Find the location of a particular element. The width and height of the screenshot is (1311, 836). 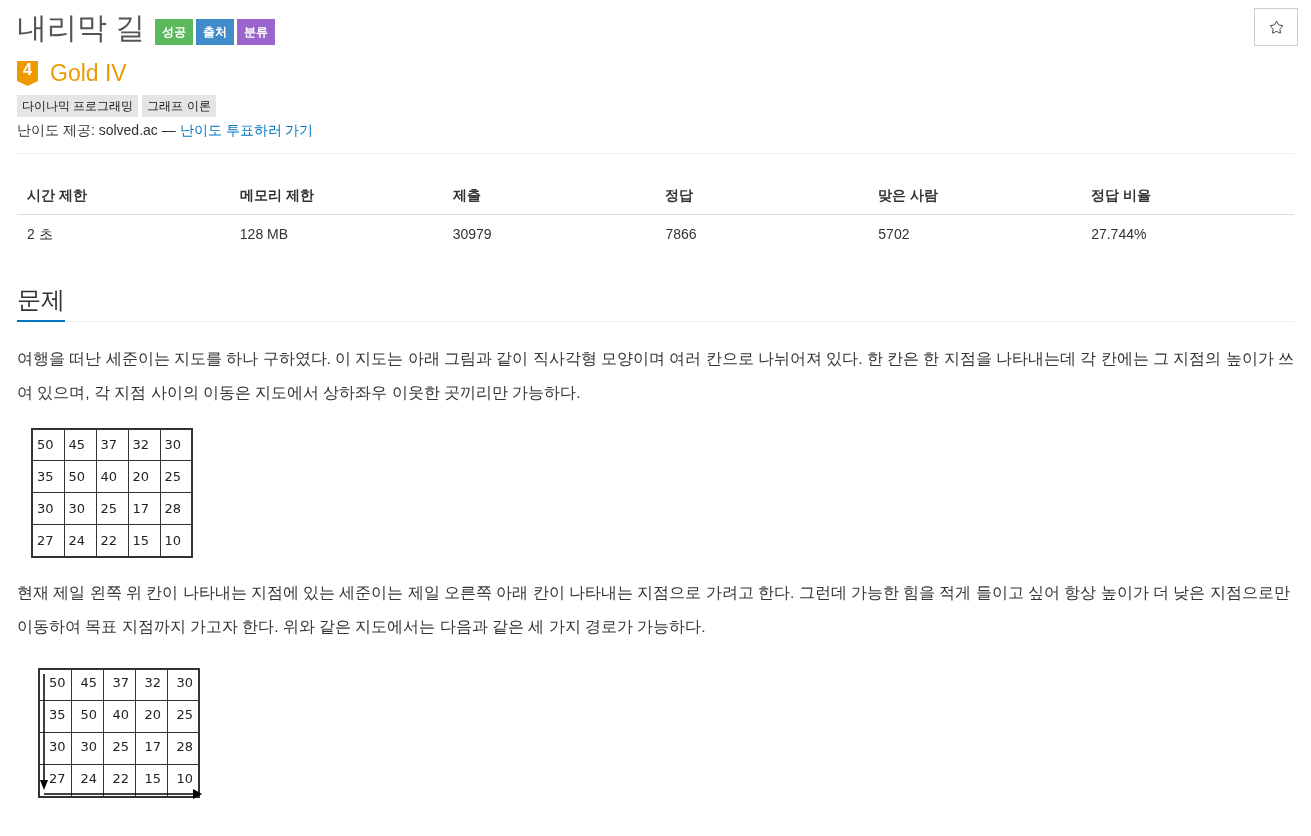

star-icon is located at coordinates (1276, 27).